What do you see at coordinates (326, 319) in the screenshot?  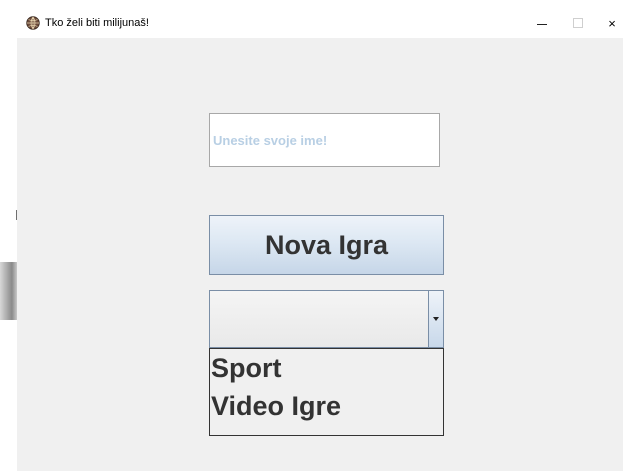 I see `category-combobox` at bounding box center [326, 319].